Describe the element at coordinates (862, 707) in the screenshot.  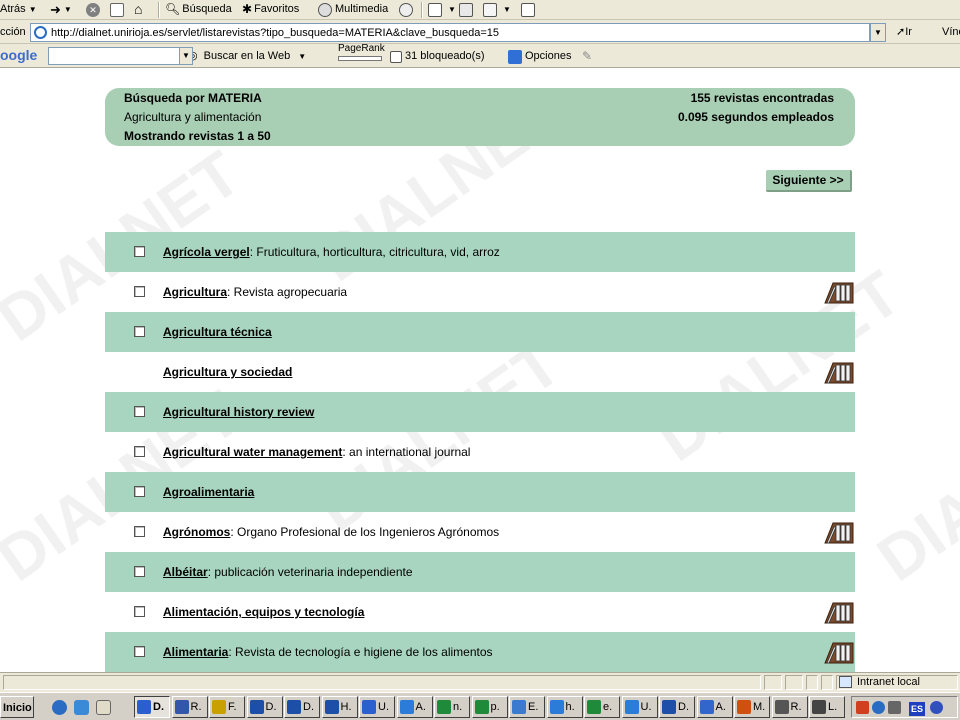
I see `tray-app-icon` at that location.